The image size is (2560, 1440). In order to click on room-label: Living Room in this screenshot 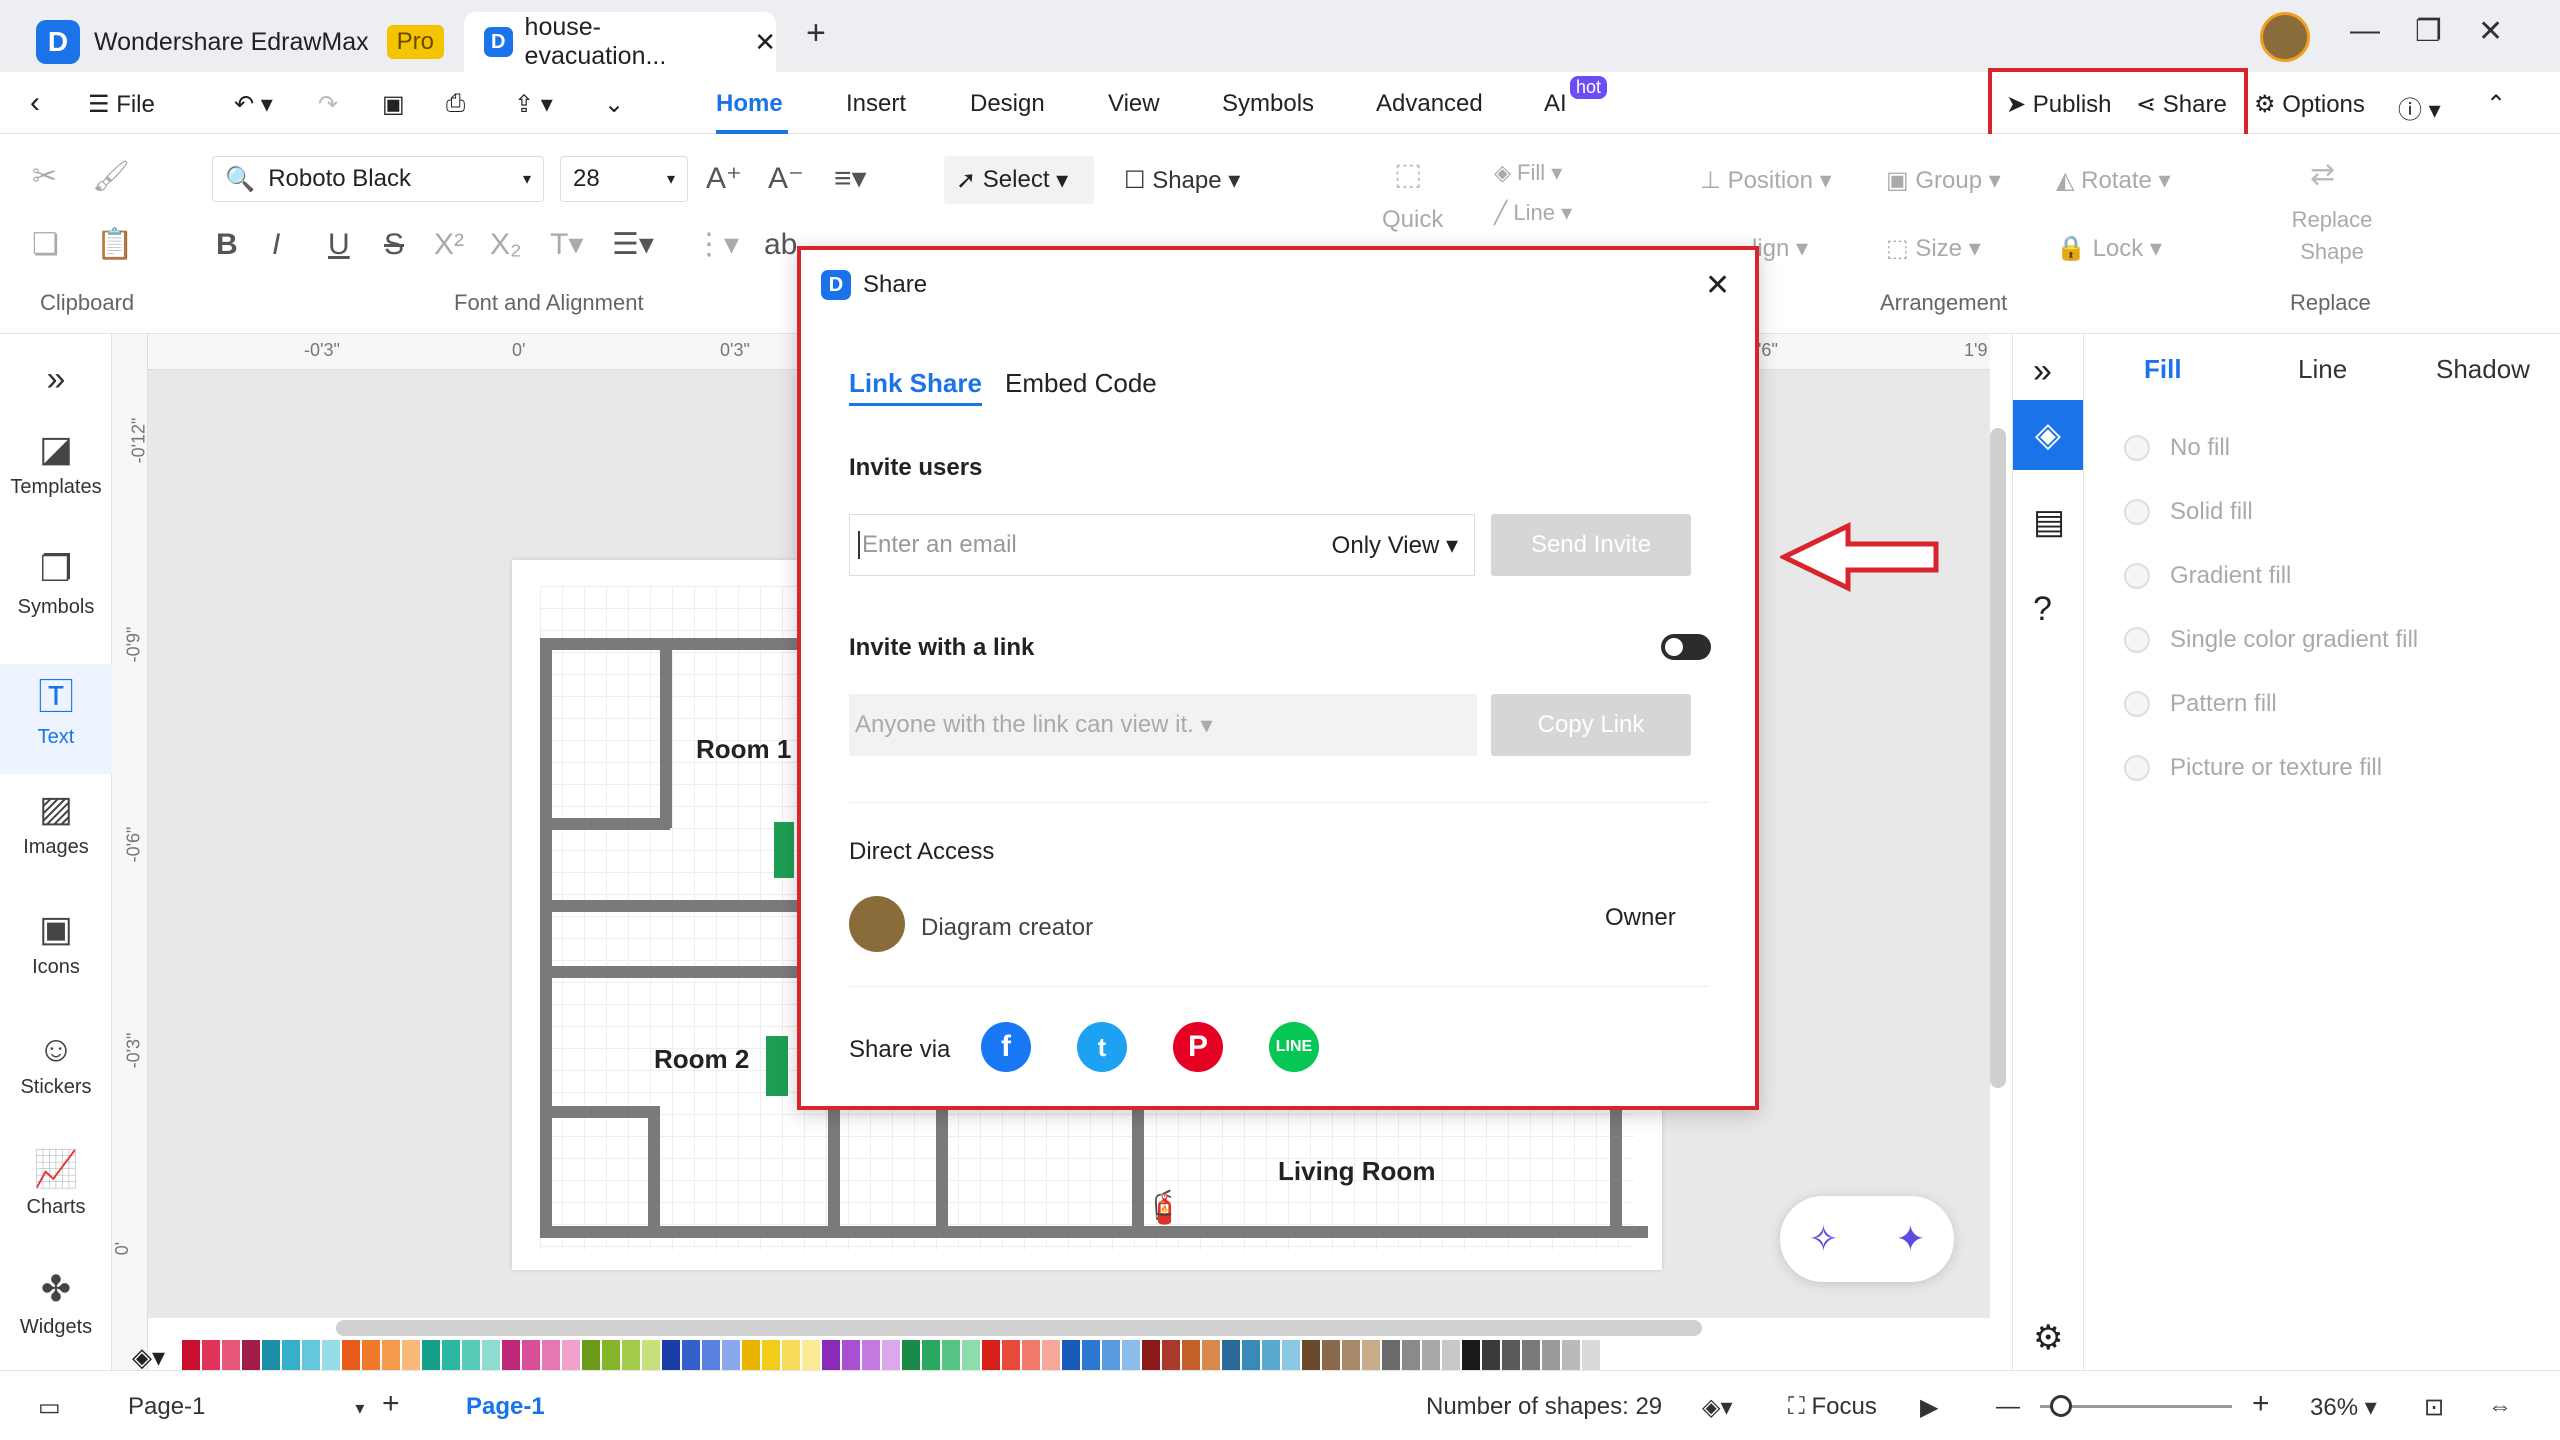, I will do `click(1356, 1171)`.